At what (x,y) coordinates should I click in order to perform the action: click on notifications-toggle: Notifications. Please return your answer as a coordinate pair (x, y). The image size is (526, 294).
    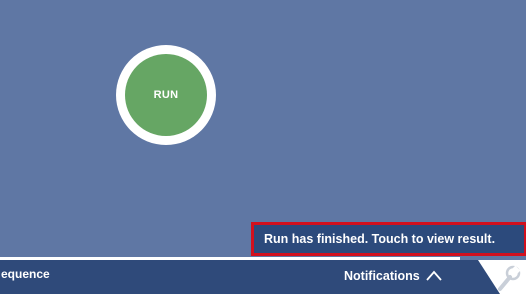
    Looking at the image, I should click on (393, 276).